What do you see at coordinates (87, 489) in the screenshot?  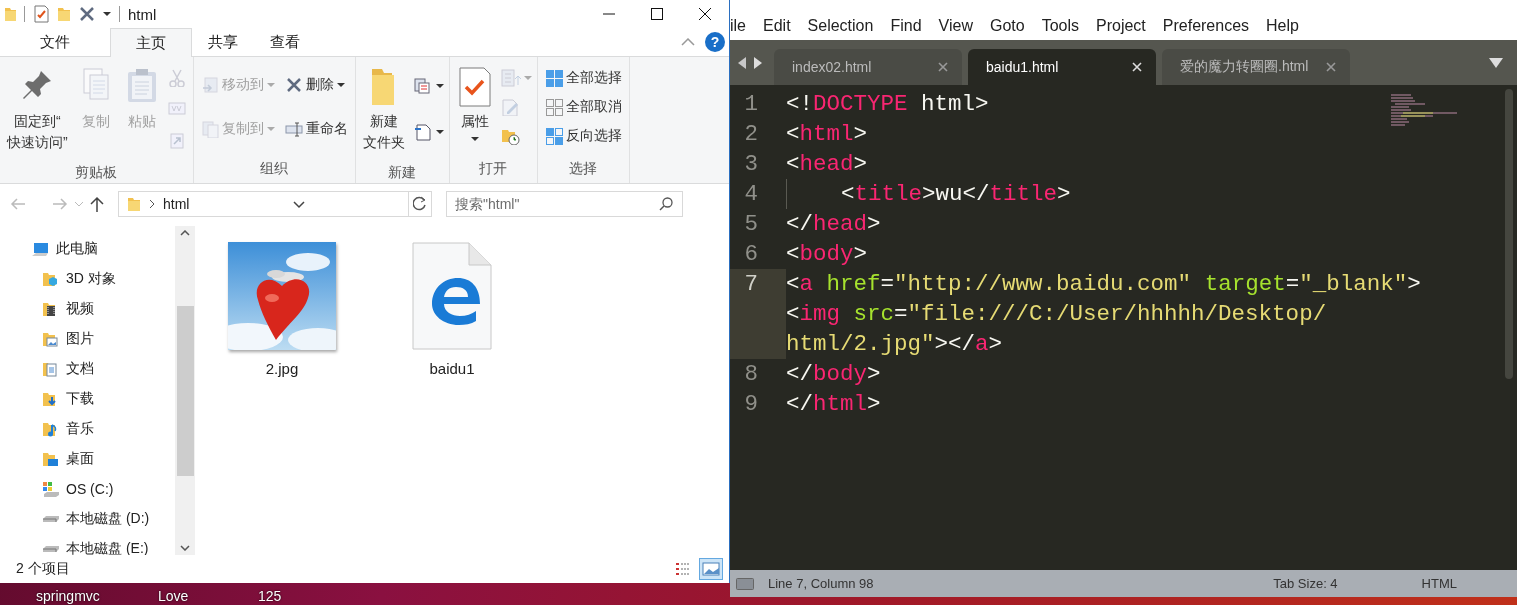 I see `nav-item: OS (C:)` at bounding box center [87, 489].